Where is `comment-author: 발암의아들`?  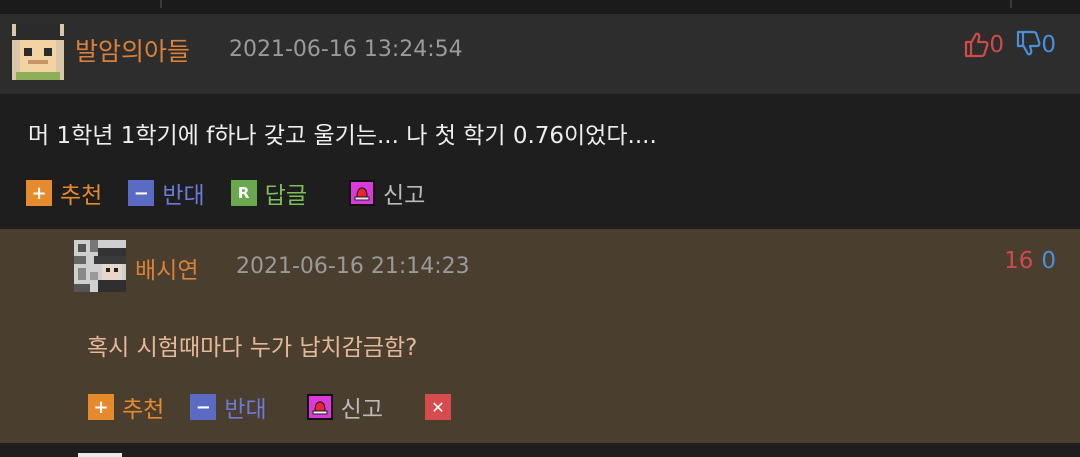
comment-author: 발암의아들 is located at coordinates (132, 50).